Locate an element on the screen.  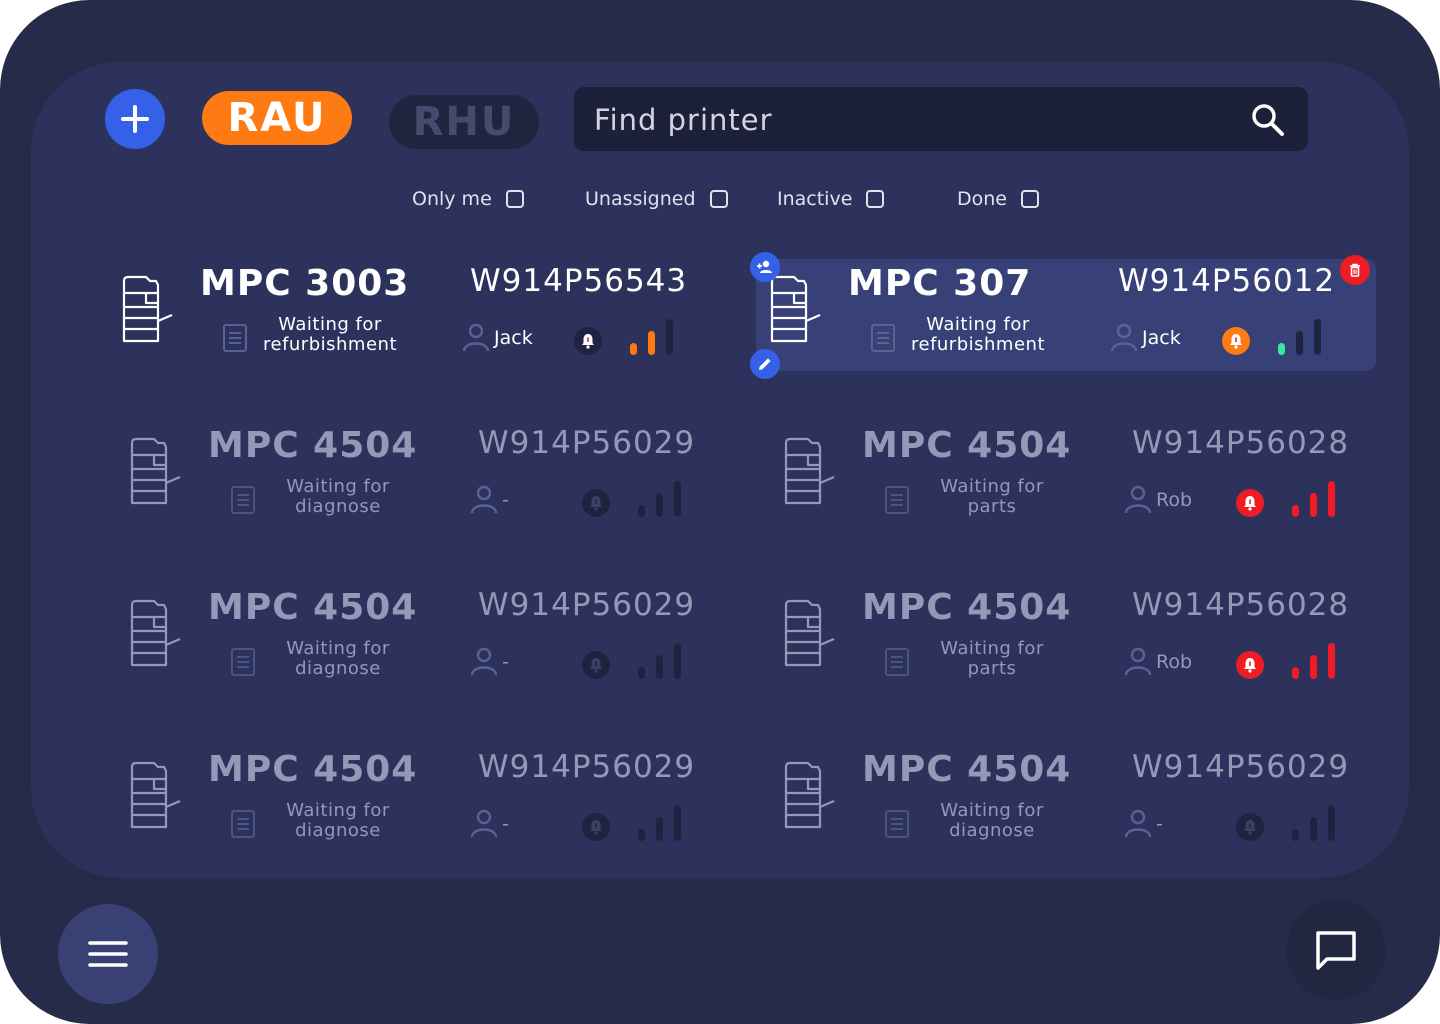
menu-button is located at coordinates (108, 954).